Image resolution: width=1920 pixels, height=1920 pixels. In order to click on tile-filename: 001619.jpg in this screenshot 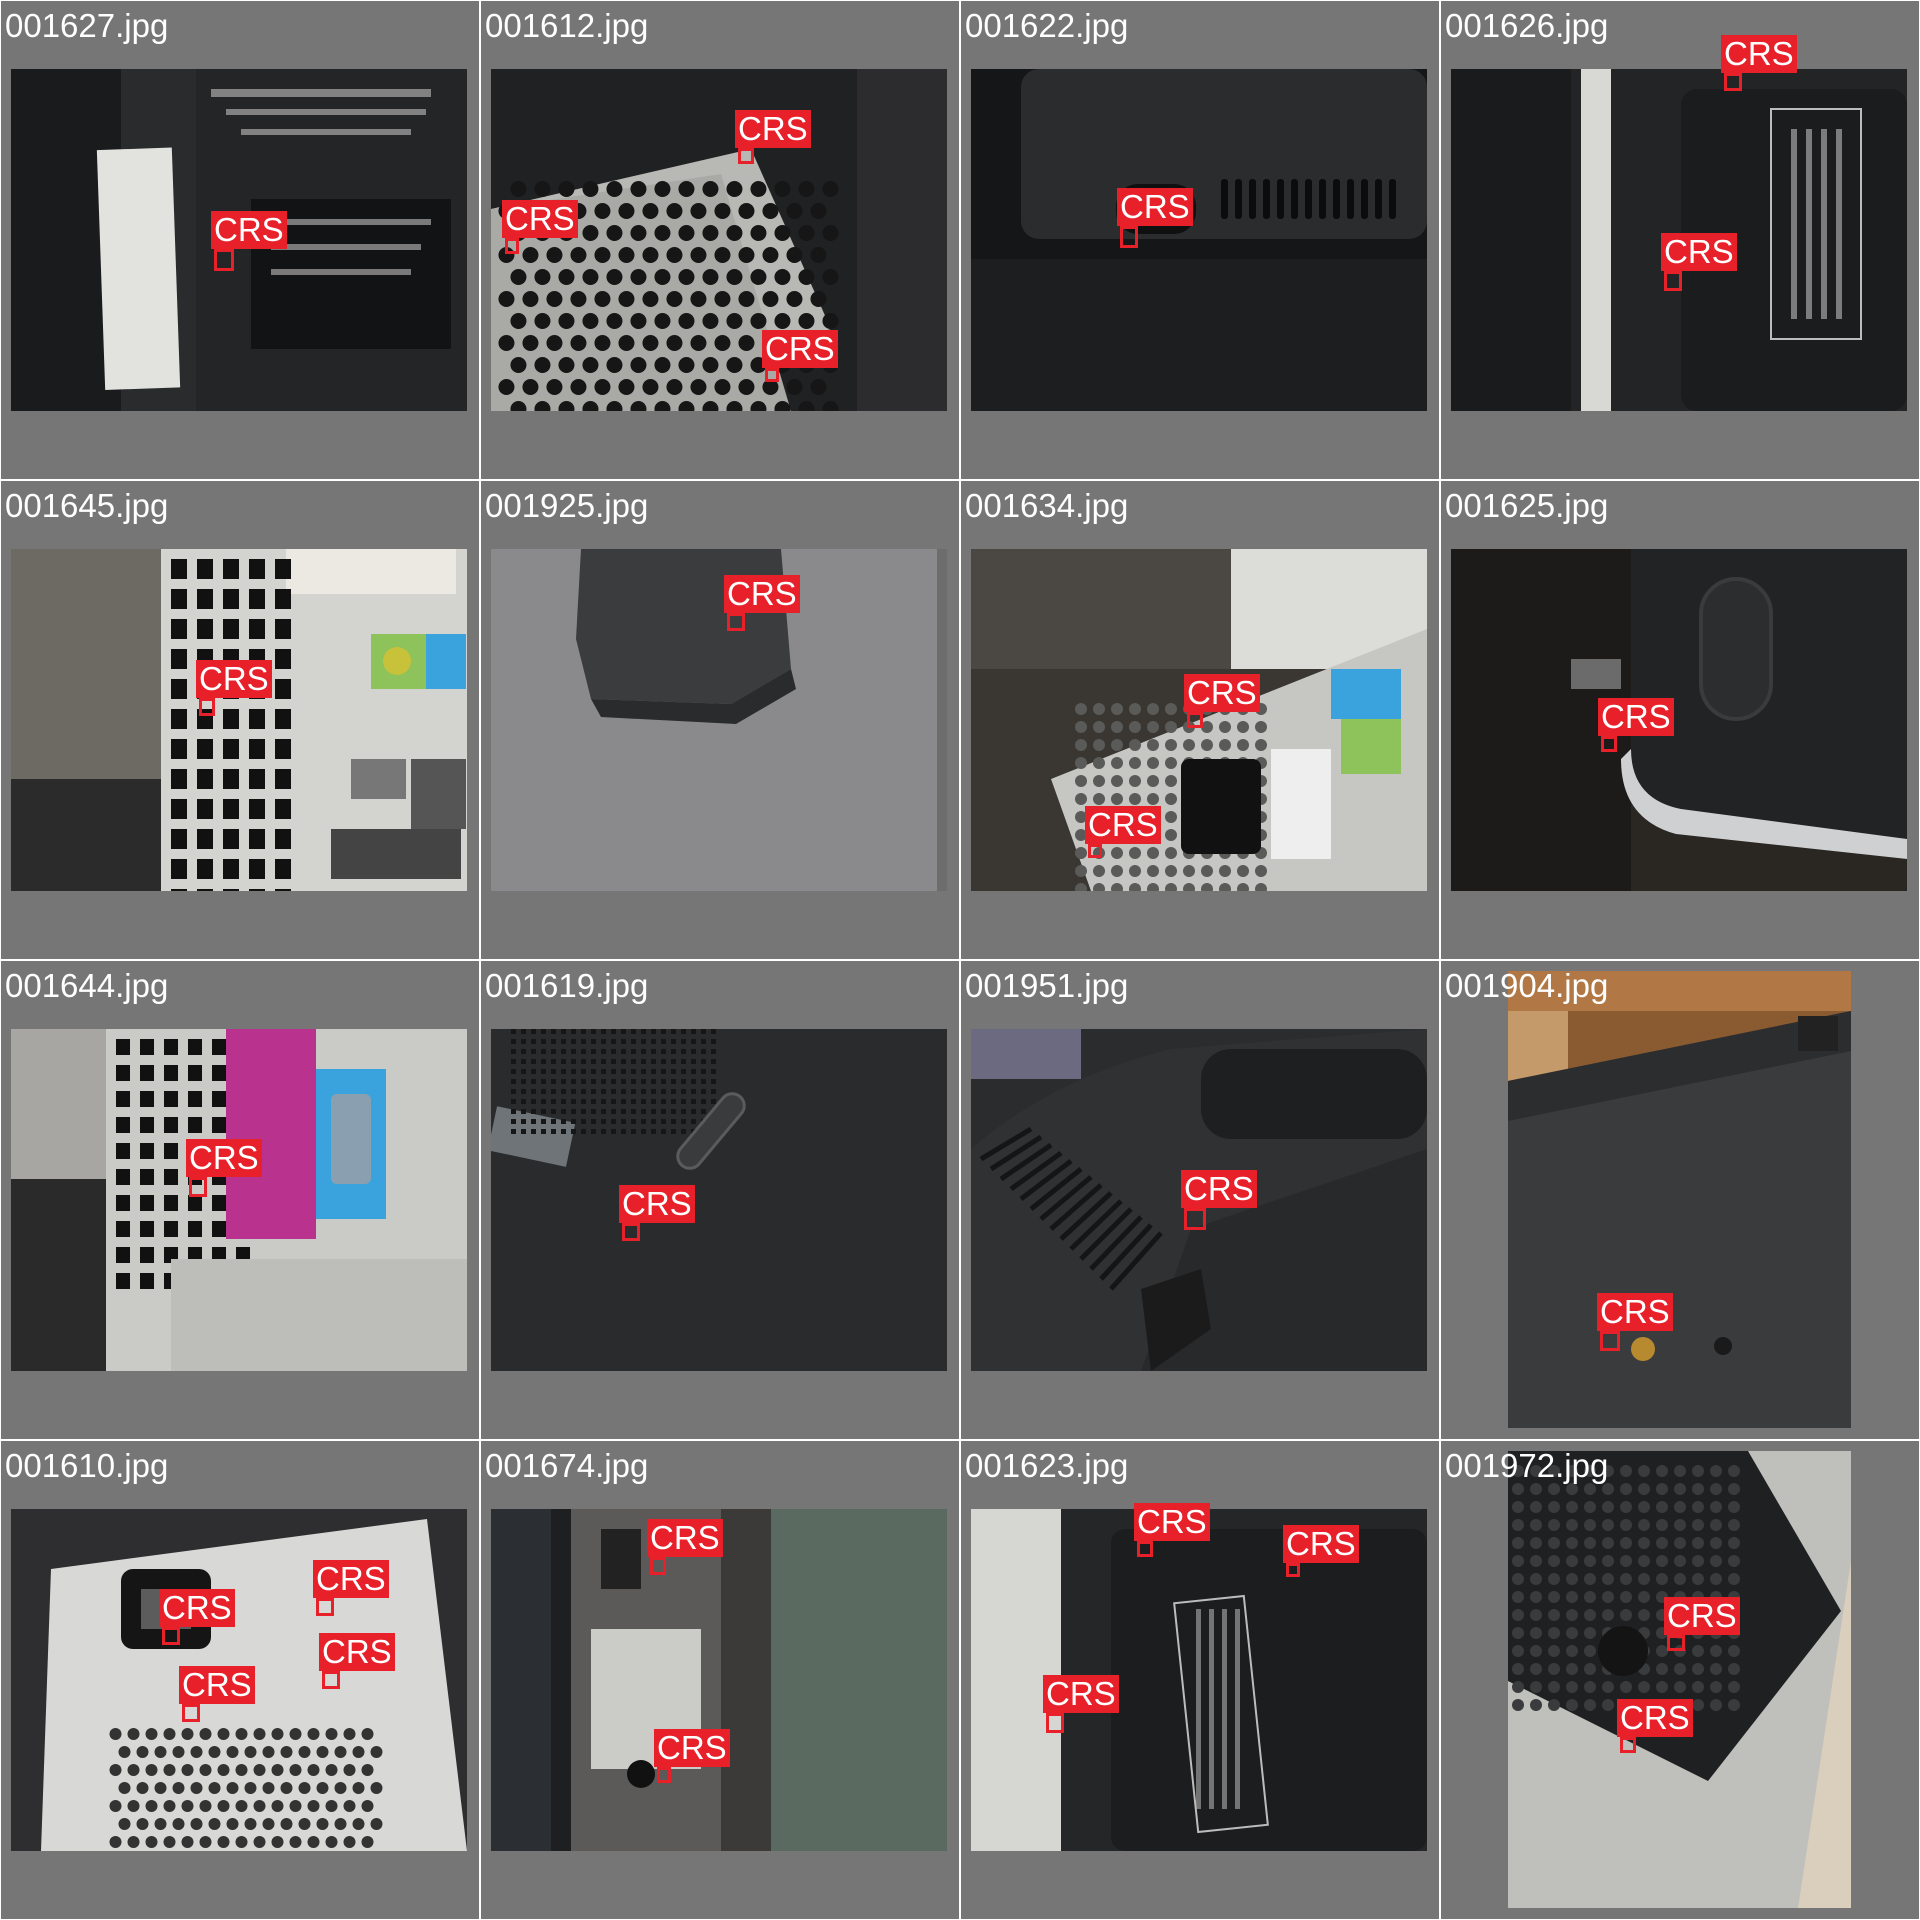, I will do `click(567, 985)`.